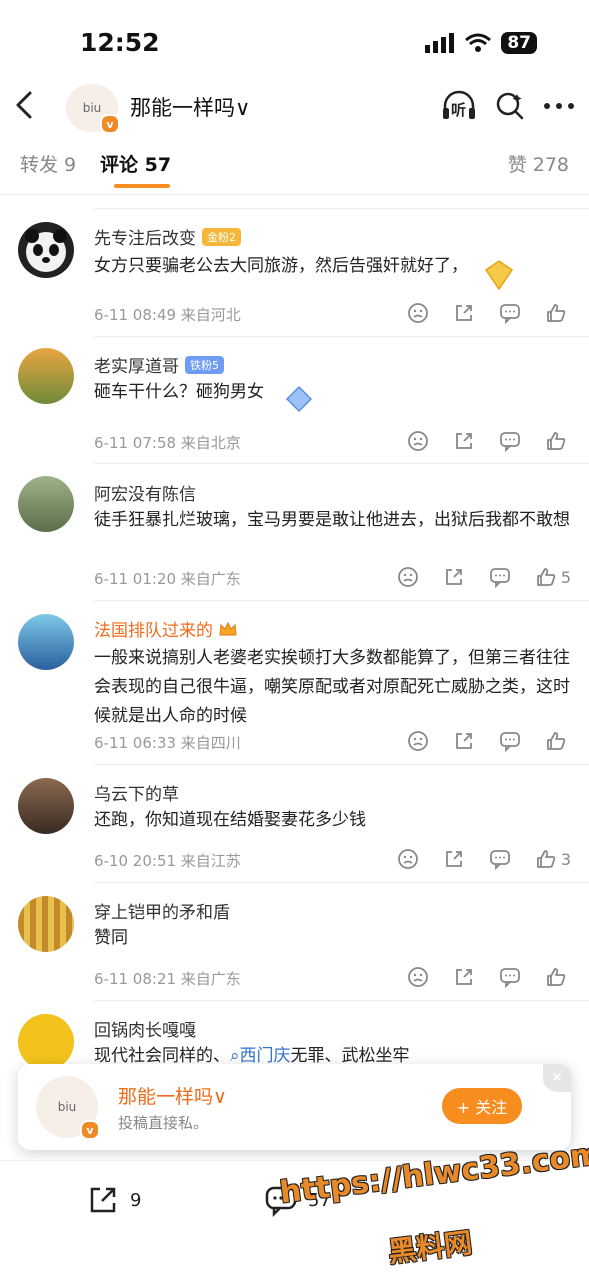  Describe the element at coordinates (204, 365) in the screenshot. I see `fan-badge: 铁粉5` at that location.